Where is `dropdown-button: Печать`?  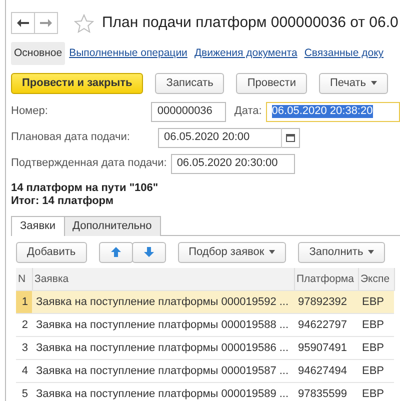 dropdown-button: Печать is located at coordinates (353, 83).